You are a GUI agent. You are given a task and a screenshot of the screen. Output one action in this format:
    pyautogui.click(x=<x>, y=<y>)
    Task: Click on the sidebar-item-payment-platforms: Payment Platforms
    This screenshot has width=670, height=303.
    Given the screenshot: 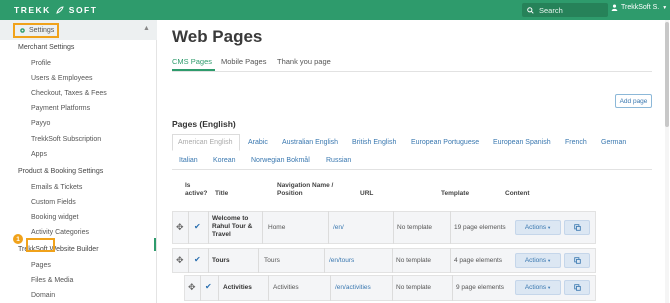 What is the action you would take?
    pyautogui.click(x=60, y=108)
    